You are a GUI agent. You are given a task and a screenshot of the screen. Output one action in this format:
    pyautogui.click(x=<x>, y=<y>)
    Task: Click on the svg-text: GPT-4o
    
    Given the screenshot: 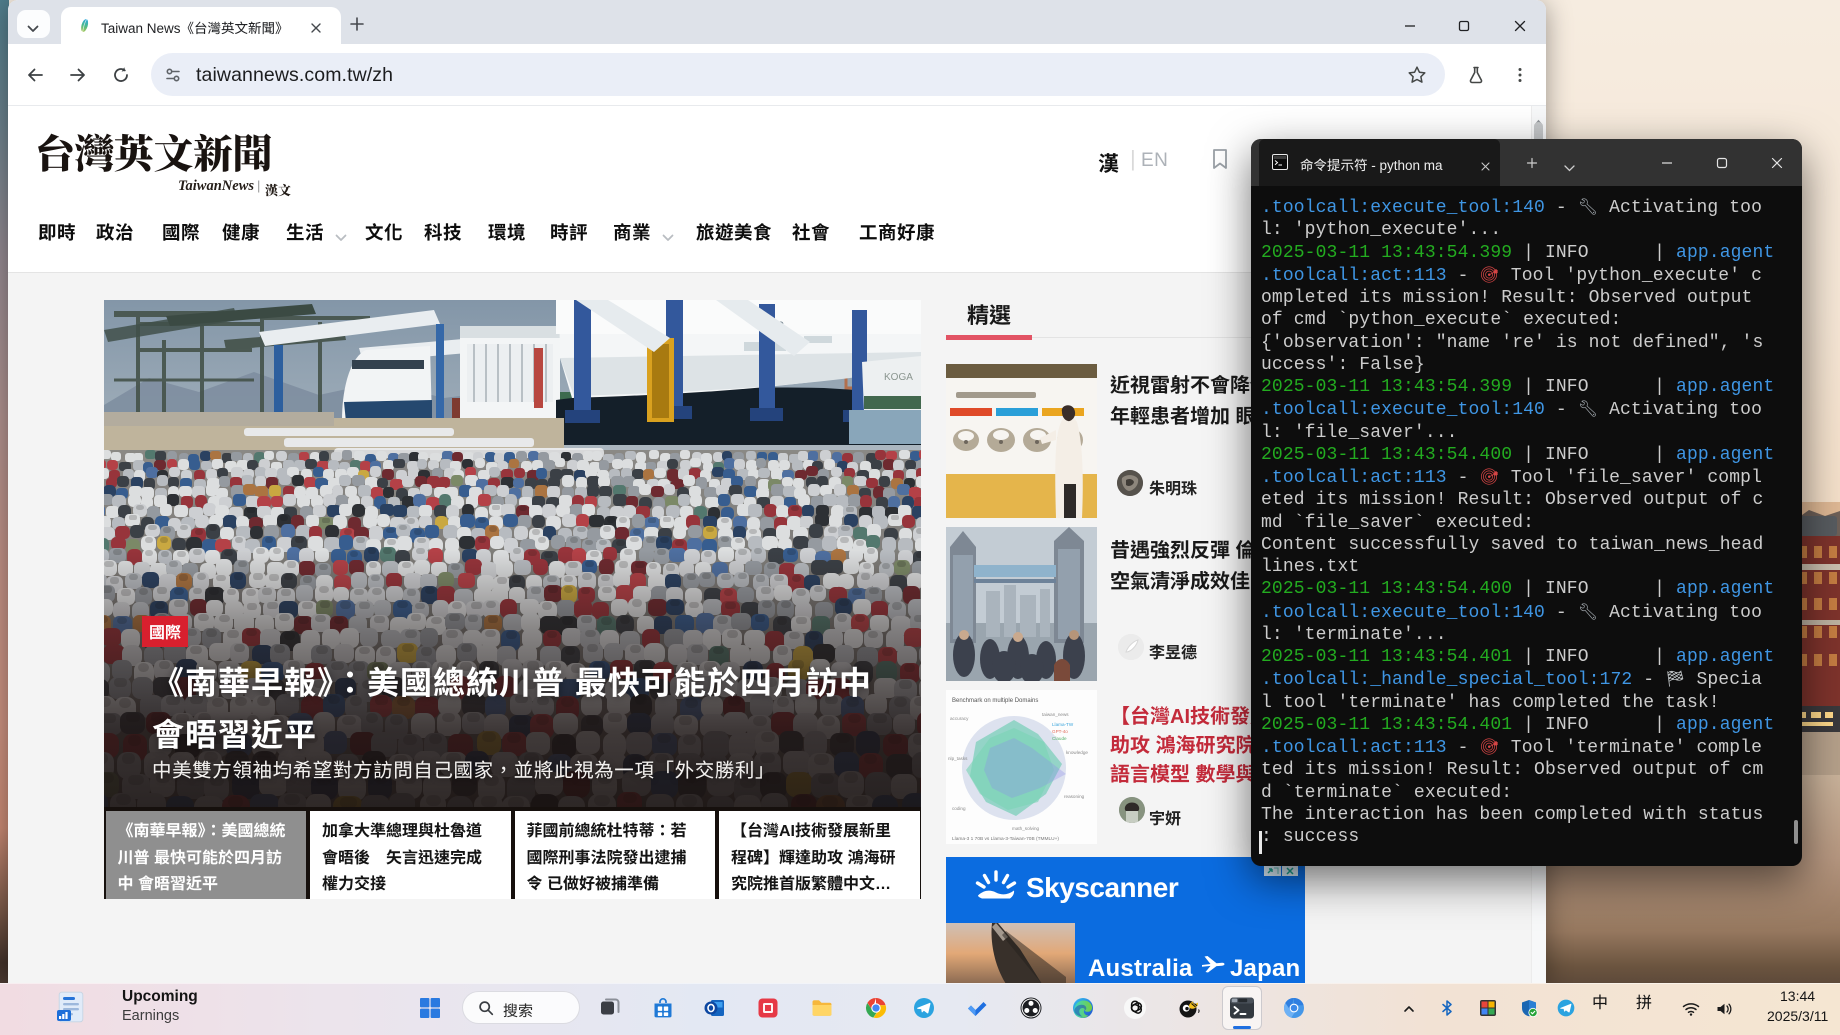 What is the action you would take?
    pyautogui.click(x=1060, y=731)
    